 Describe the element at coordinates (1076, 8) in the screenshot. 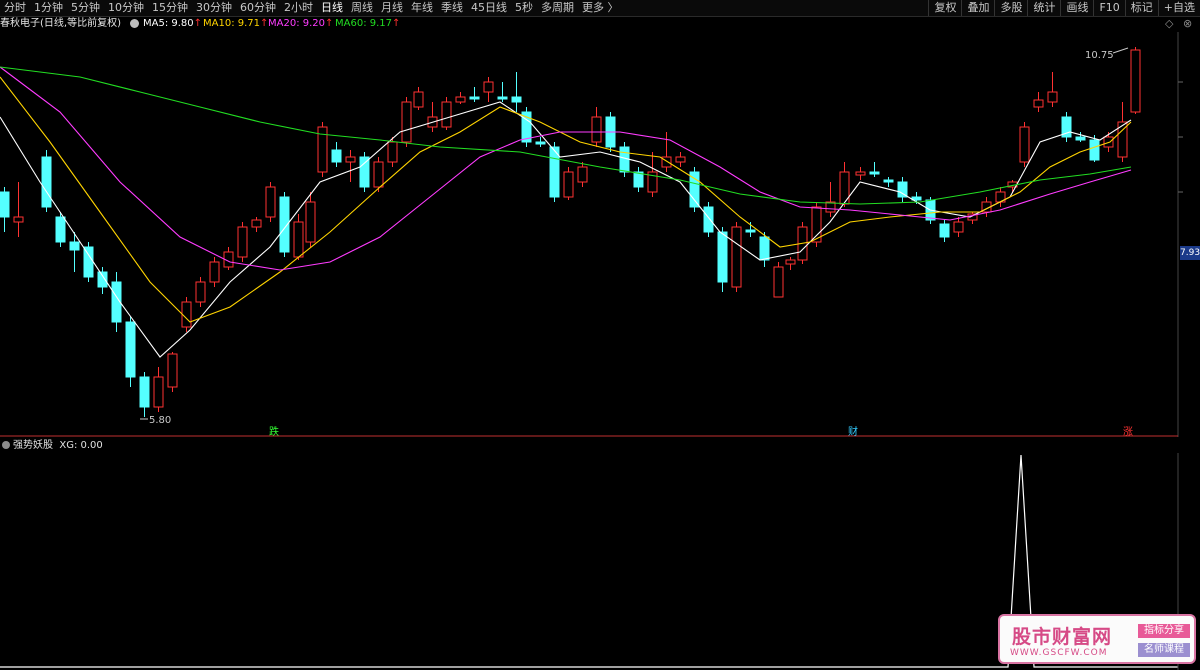

I see `toolbar-button-4: 画线` at that location.